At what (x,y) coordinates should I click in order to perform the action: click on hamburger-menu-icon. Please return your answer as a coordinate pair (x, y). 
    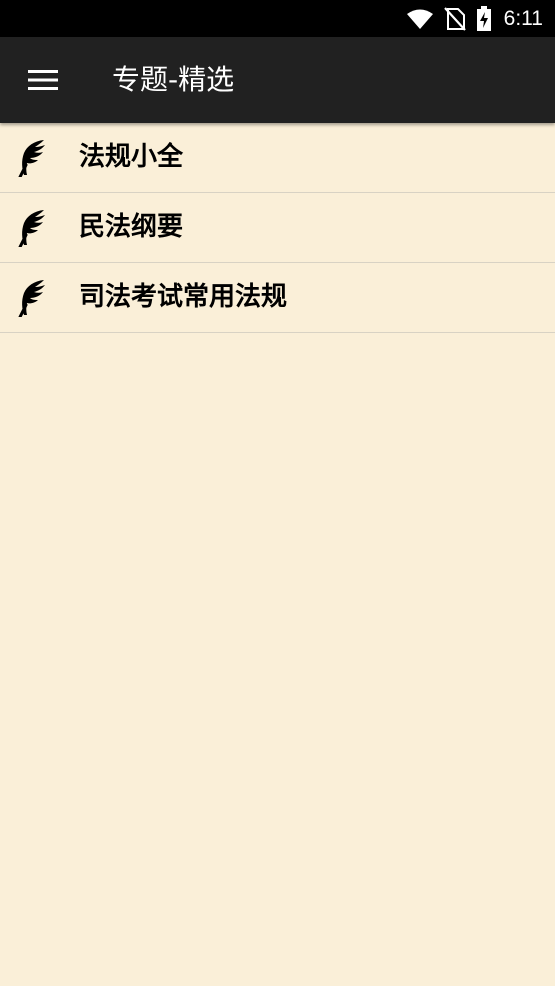
    Looking at the image, I should click on (43, 80).